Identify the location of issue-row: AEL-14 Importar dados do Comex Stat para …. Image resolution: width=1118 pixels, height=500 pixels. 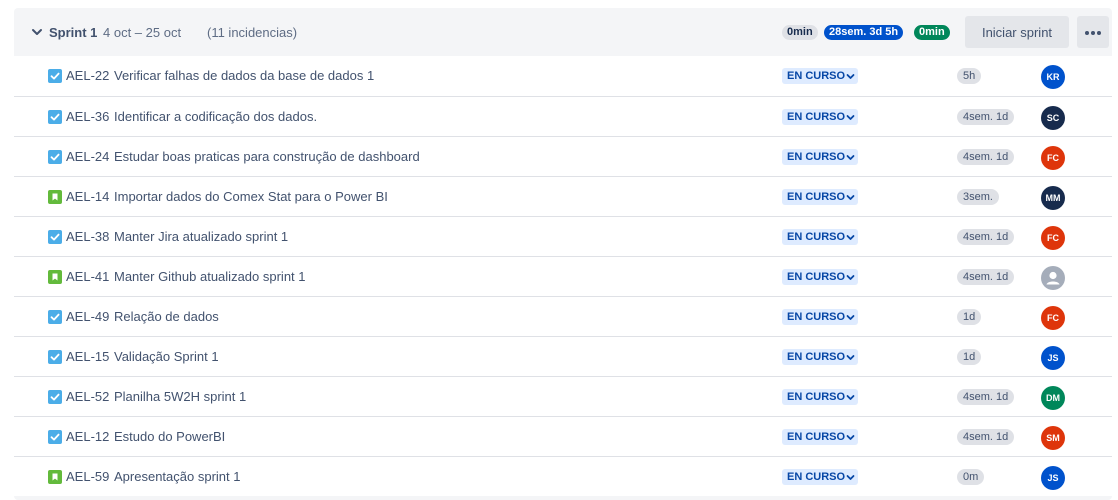
(563, 196).